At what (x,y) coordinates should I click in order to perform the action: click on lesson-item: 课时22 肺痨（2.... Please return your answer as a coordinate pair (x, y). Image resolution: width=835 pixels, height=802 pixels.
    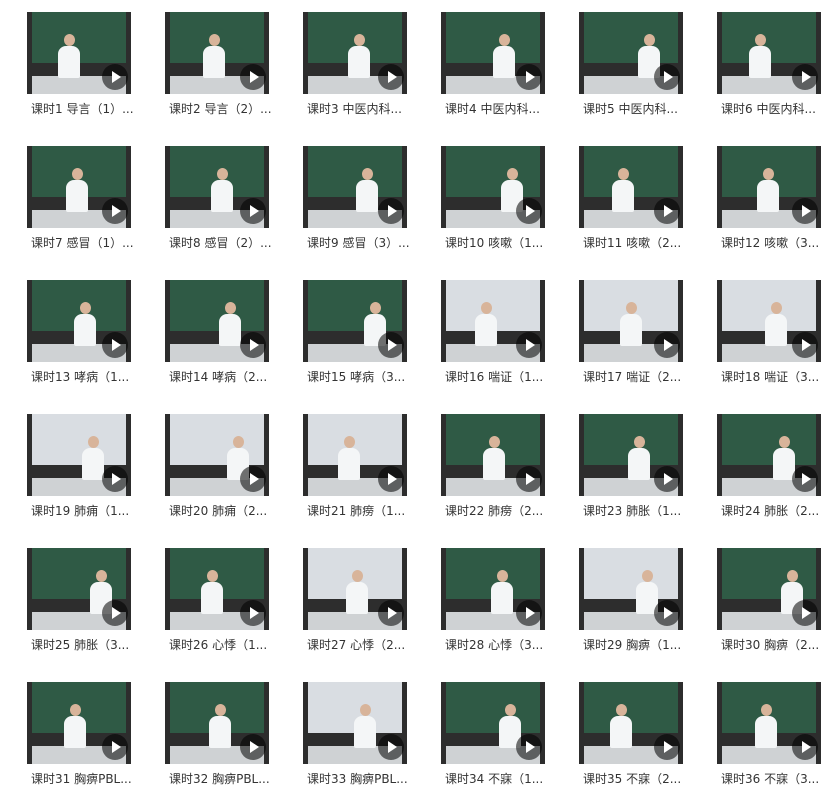
    Looking at the image, I should click on (506, 474).